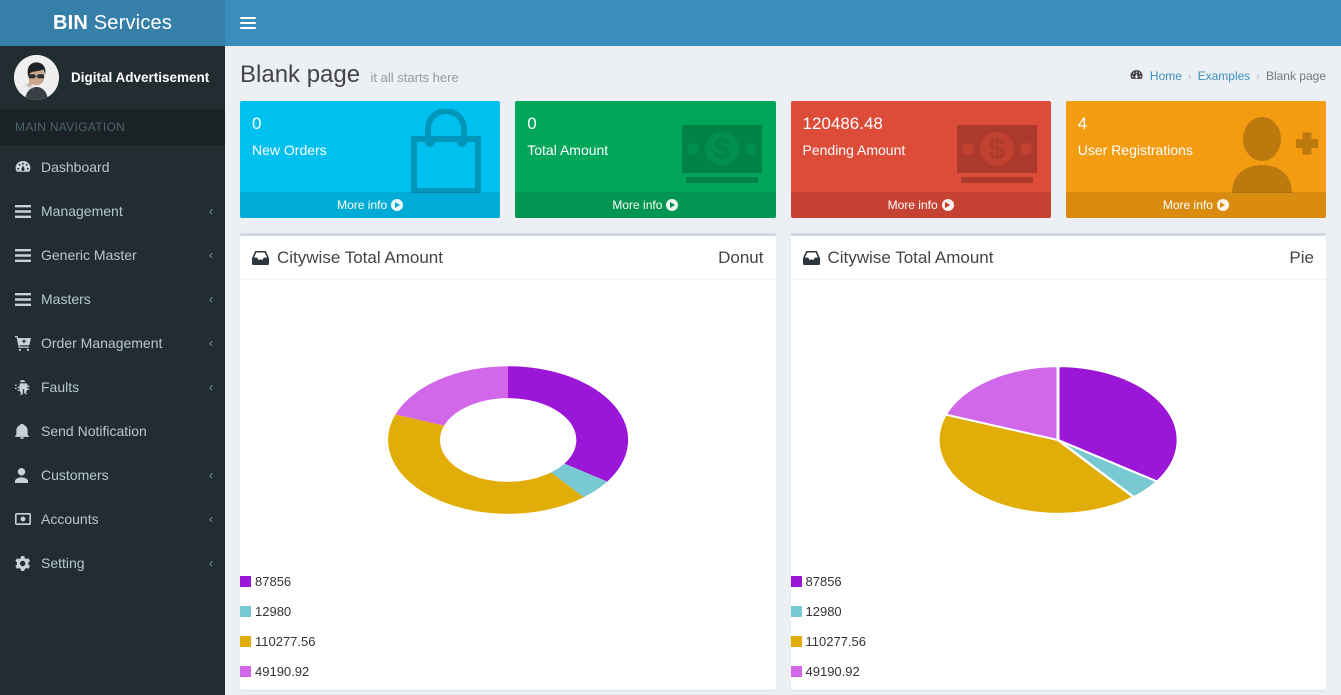  I want to click on sidebar-item-label: Customers, so click(75, 475).